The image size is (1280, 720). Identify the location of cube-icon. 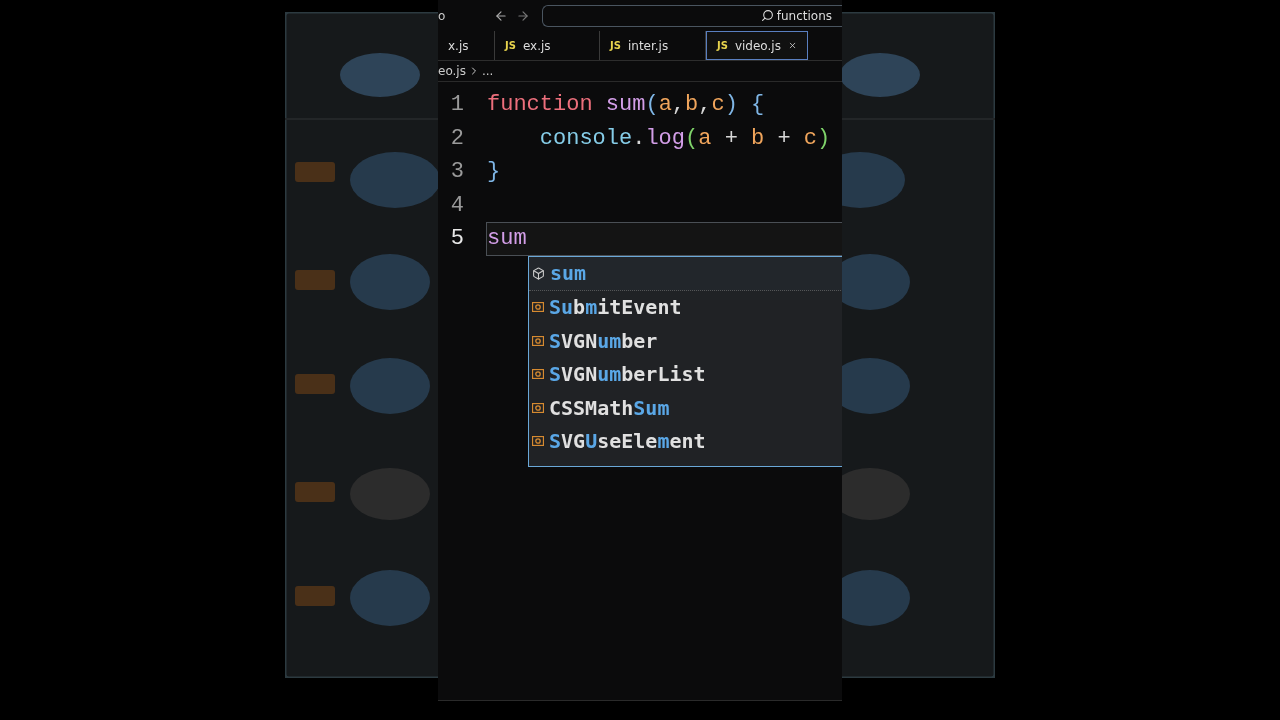
(538, 273).